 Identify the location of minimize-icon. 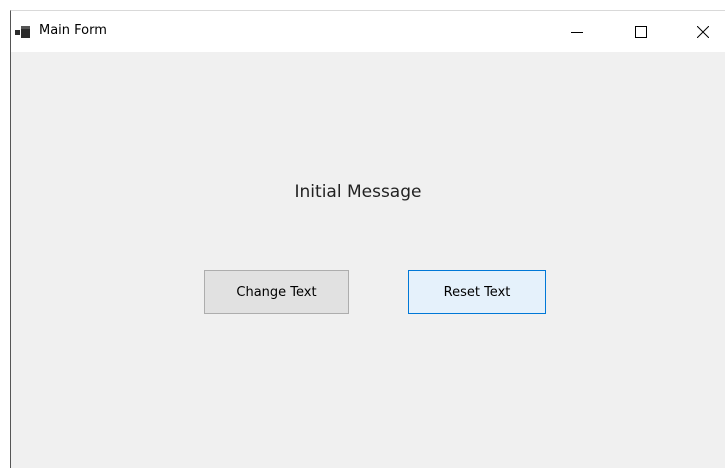
(577, 32).